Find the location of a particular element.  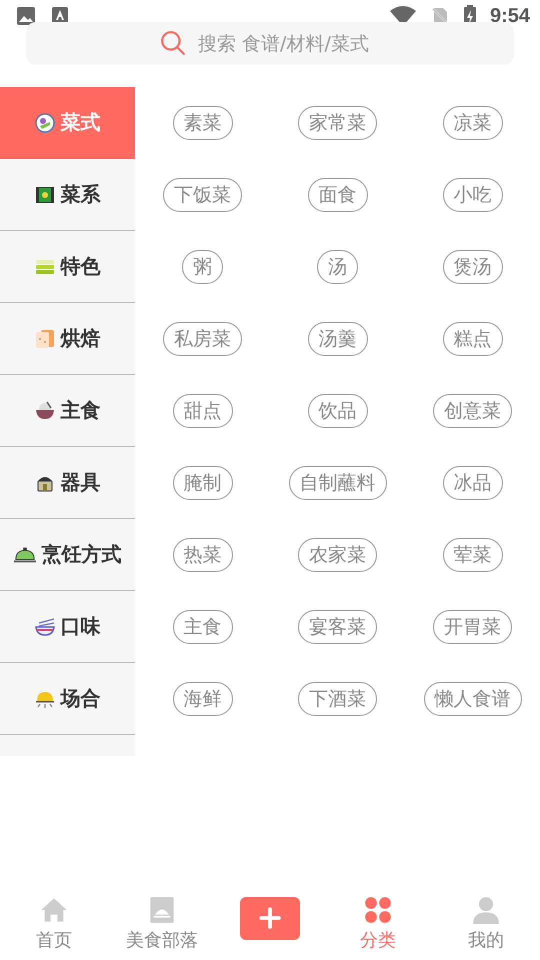

tag-chip: 私房菜 is located at coordinates (202, 339).